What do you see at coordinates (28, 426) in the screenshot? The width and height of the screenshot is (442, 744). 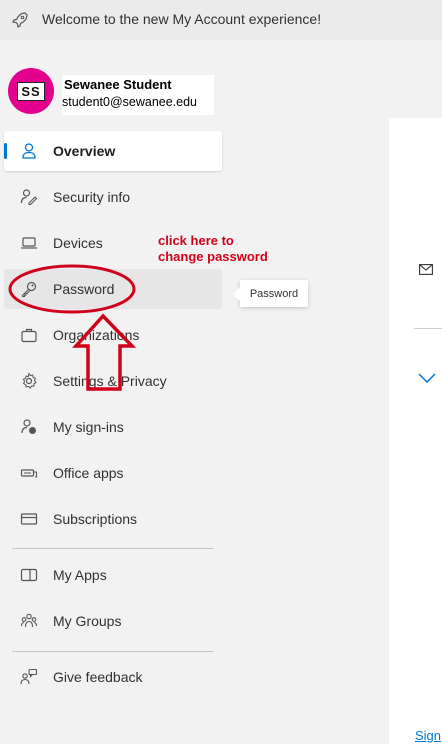 I see `sign-ins-icon` at bounding box center [28, 426].